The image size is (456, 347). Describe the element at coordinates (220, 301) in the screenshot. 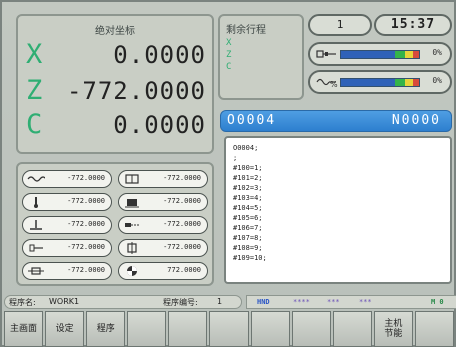

I see `program-count: 1` at that location.